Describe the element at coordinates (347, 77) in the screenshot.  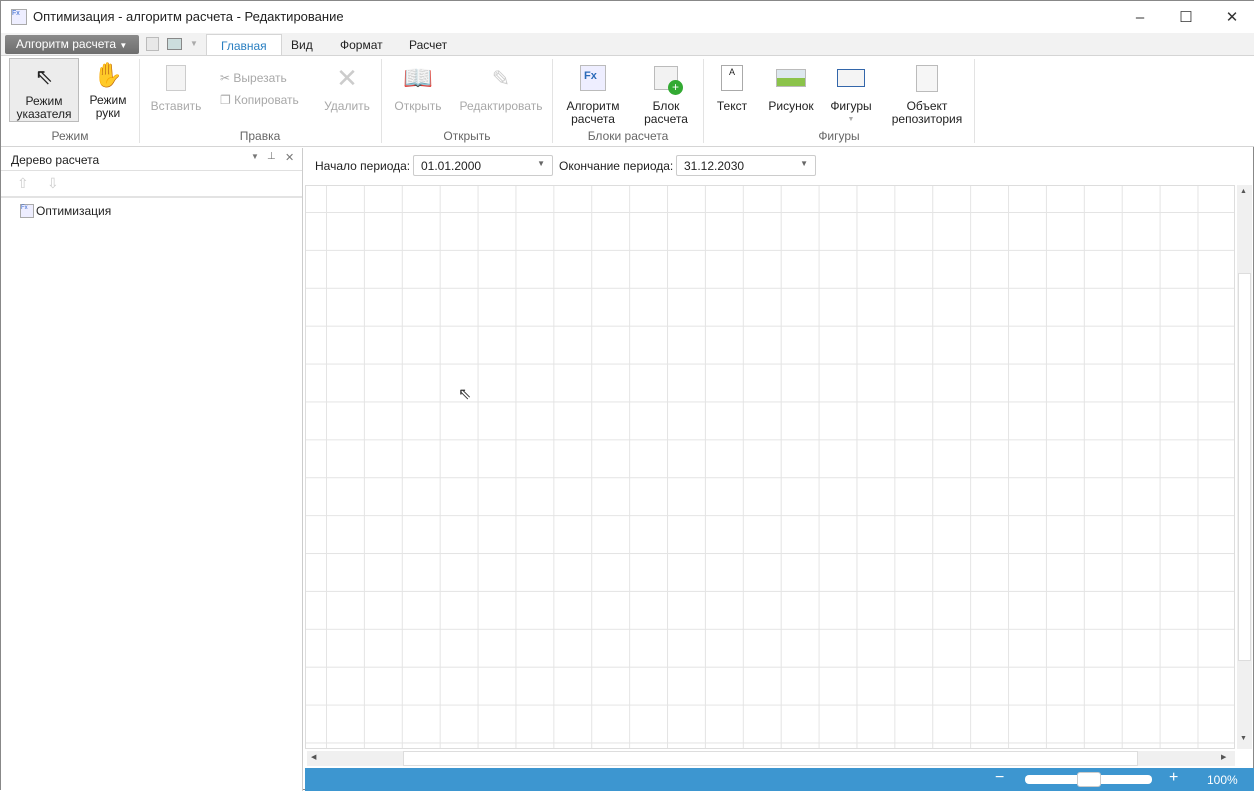
I see `delete-x-icon: ✕` at that location.